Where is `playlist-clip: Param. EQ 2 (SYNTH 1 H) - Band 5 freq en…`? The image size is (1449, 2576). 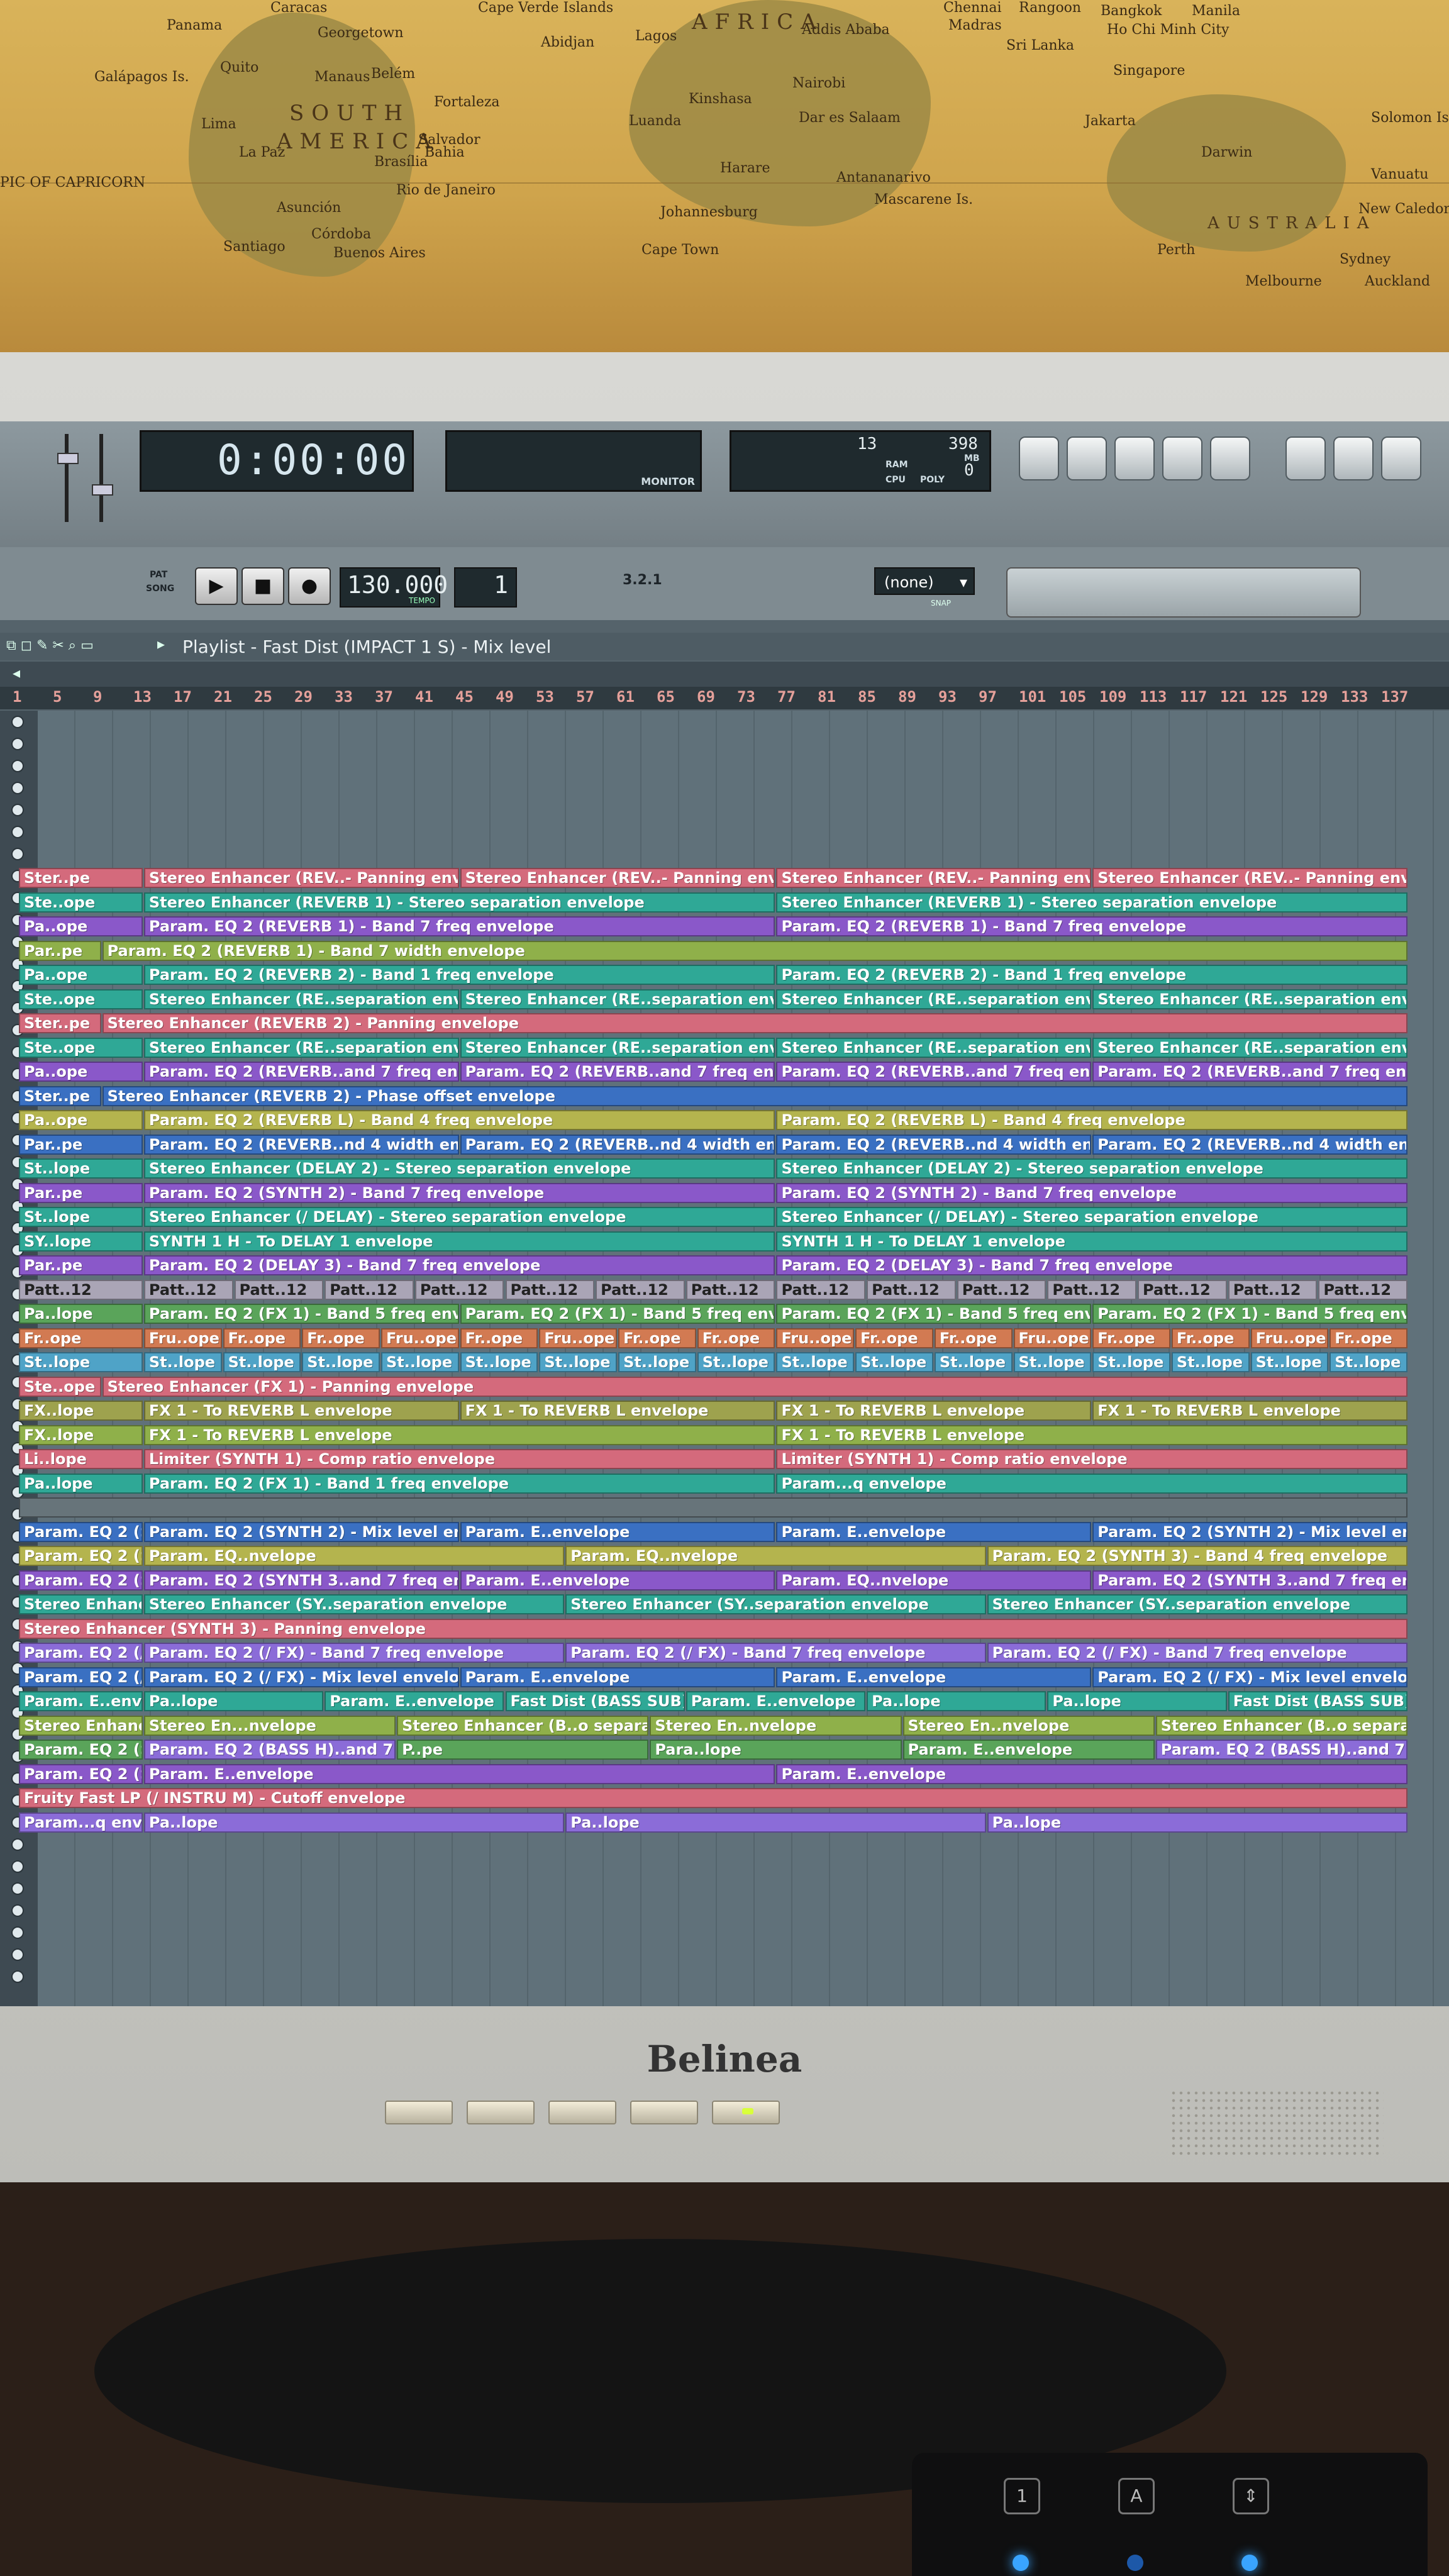
playlist-clip: Param. EQ 2 (SYNTH 1 H) - Band 5 freq en… is located at coordinates (81, 1750).